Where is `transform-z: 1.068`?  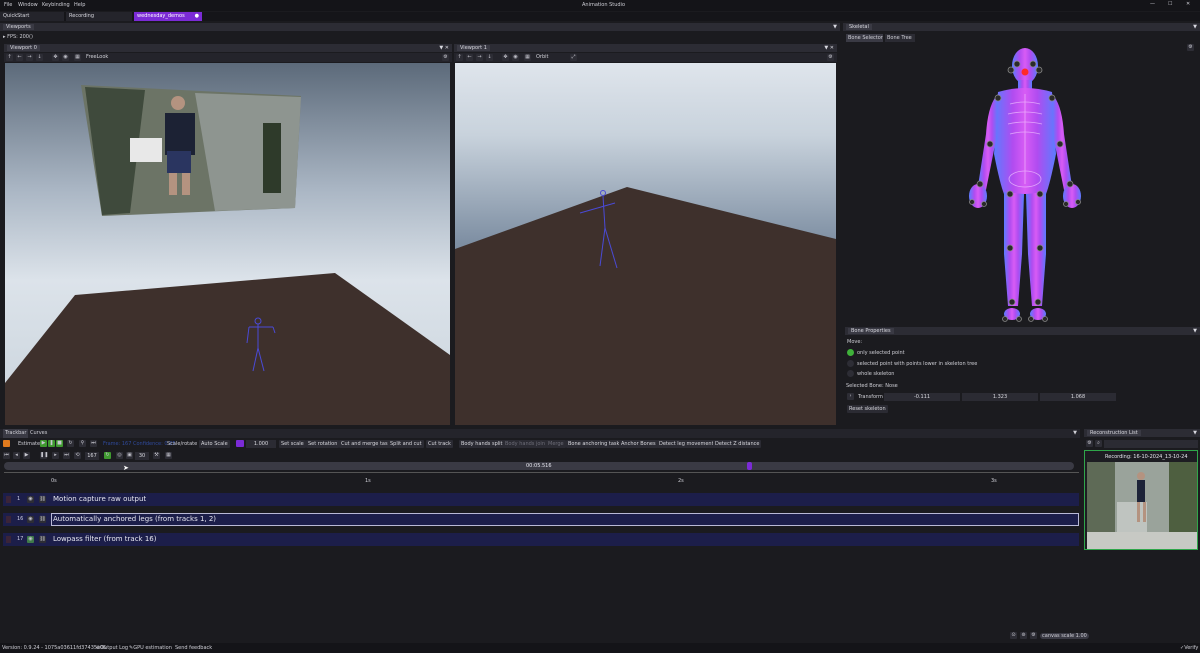
transform-z: 1.068 is located at coordinates (1078, 397).